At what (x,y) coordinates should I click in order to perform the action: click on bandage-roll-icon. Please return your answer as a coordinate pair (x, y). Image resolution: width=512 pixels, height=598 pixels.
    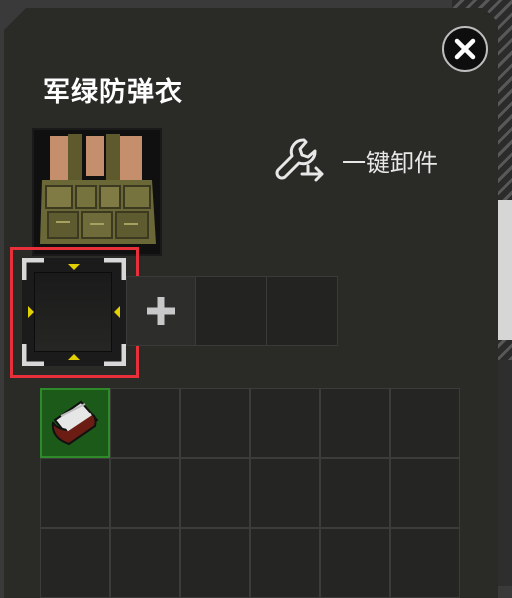
    Looking at the image, I should click on (75, 423).